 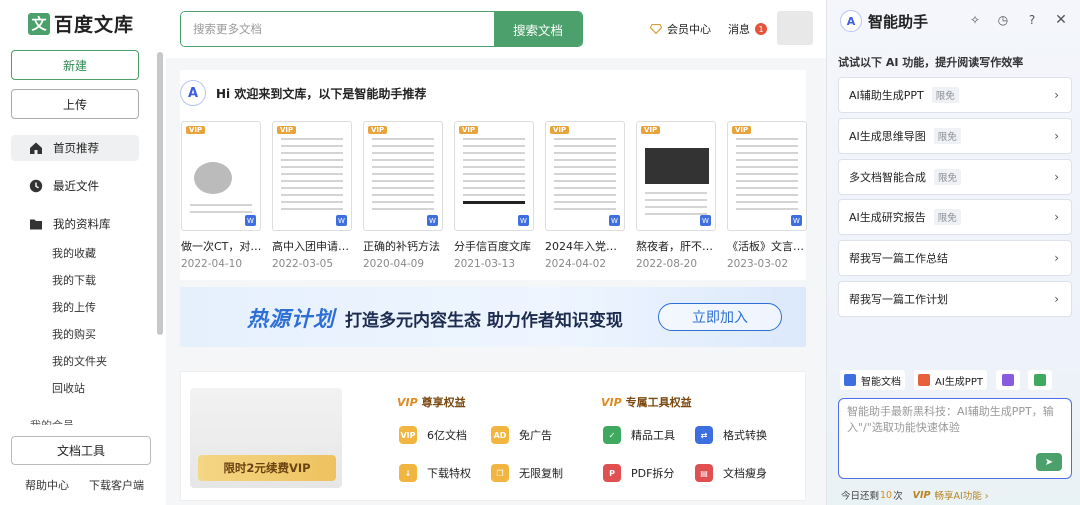 I want to click on mindmap-icon, so click(x=1008, y=380).